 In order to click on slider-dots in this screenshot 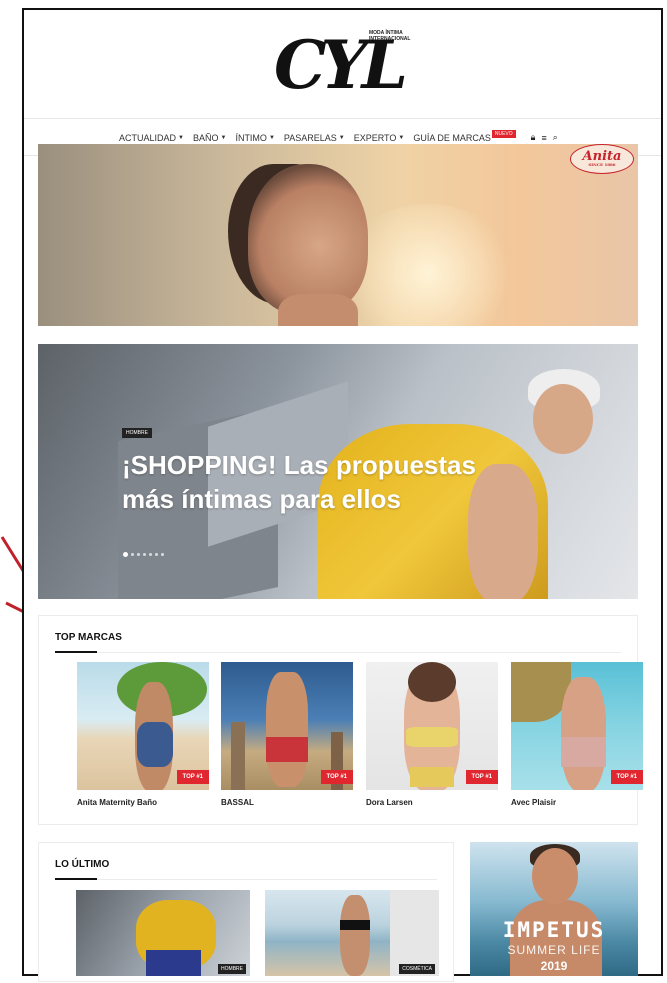, I will do `click(145, 554)`.